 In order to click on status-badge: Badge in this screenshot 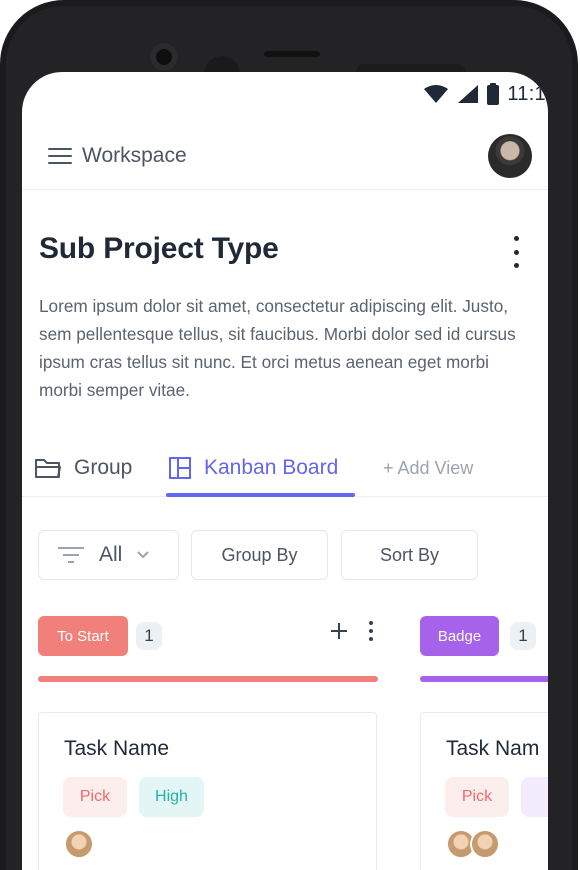, I will do `click(459, 636)`.